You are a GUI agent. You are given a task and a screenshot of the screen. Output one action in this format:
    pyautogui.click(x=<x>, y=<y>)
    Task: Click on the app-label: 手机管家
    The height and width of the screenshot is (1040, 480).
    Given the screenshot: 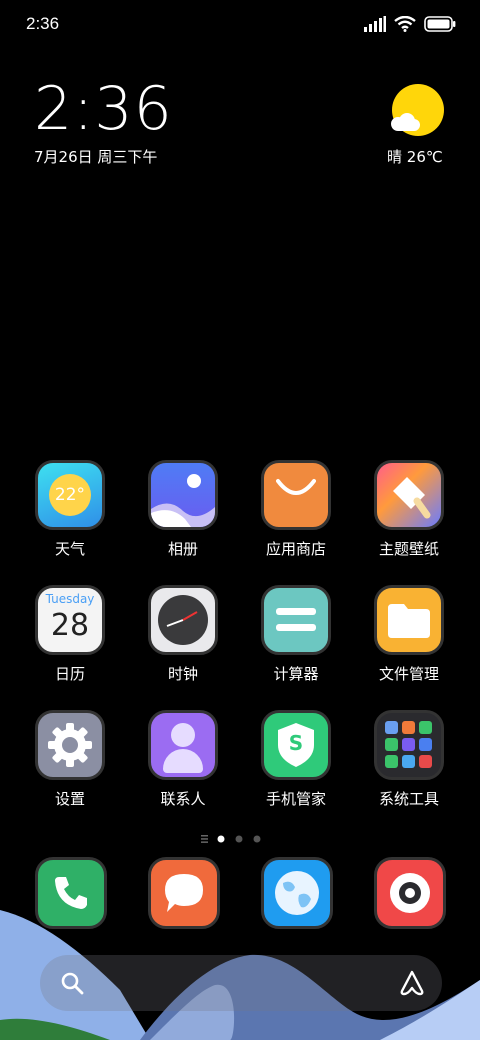 What is the action you would take?
    pyautogui.click(x=295, y=799)
    